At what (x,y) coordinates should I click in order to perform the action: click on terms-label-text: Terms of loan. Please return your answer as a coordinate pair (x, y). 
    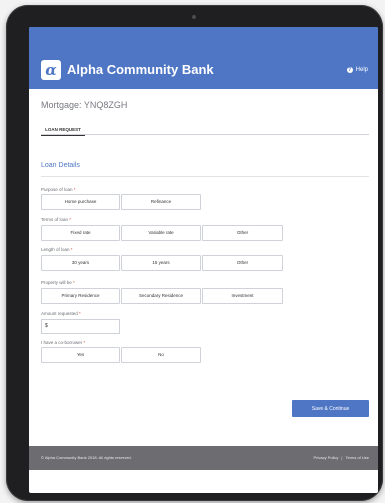
    Looking at the image, I should click on (55, 219).